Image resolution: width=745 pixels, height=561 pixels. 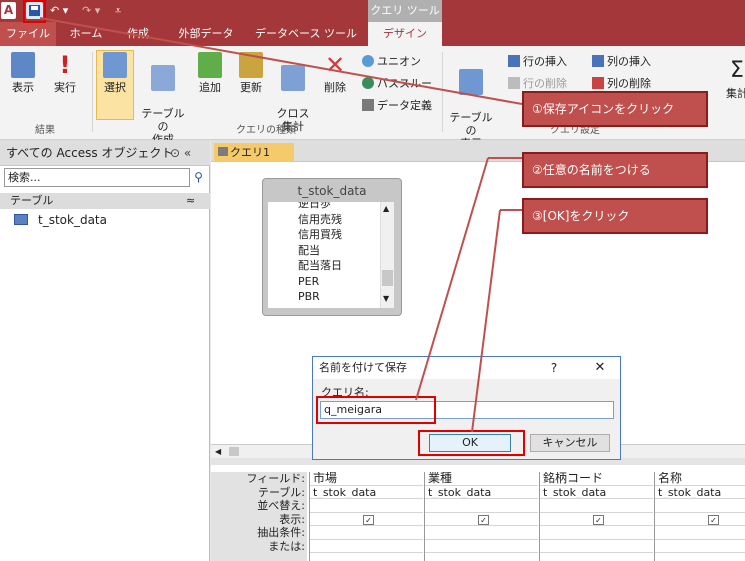 What do you see at coordinates (621, 84) in the screenshot?
I see `delete-column-button: 列の削除` at bounding box center [621, 84].